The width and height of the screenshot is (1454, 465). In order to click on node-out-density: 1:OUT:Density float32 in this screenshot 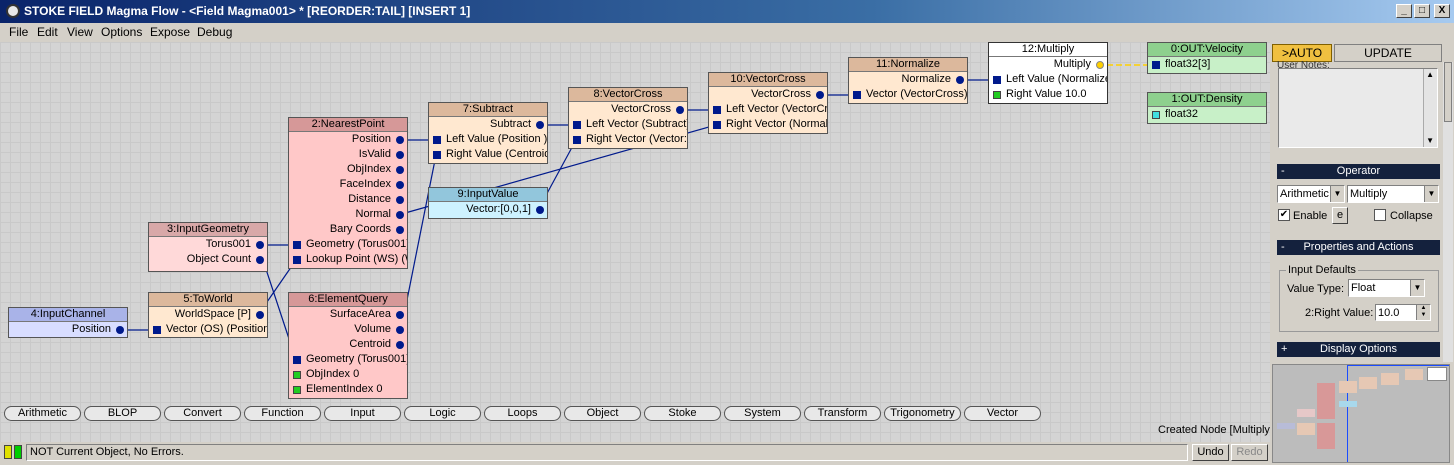, I will do `click(1207, 108)`.